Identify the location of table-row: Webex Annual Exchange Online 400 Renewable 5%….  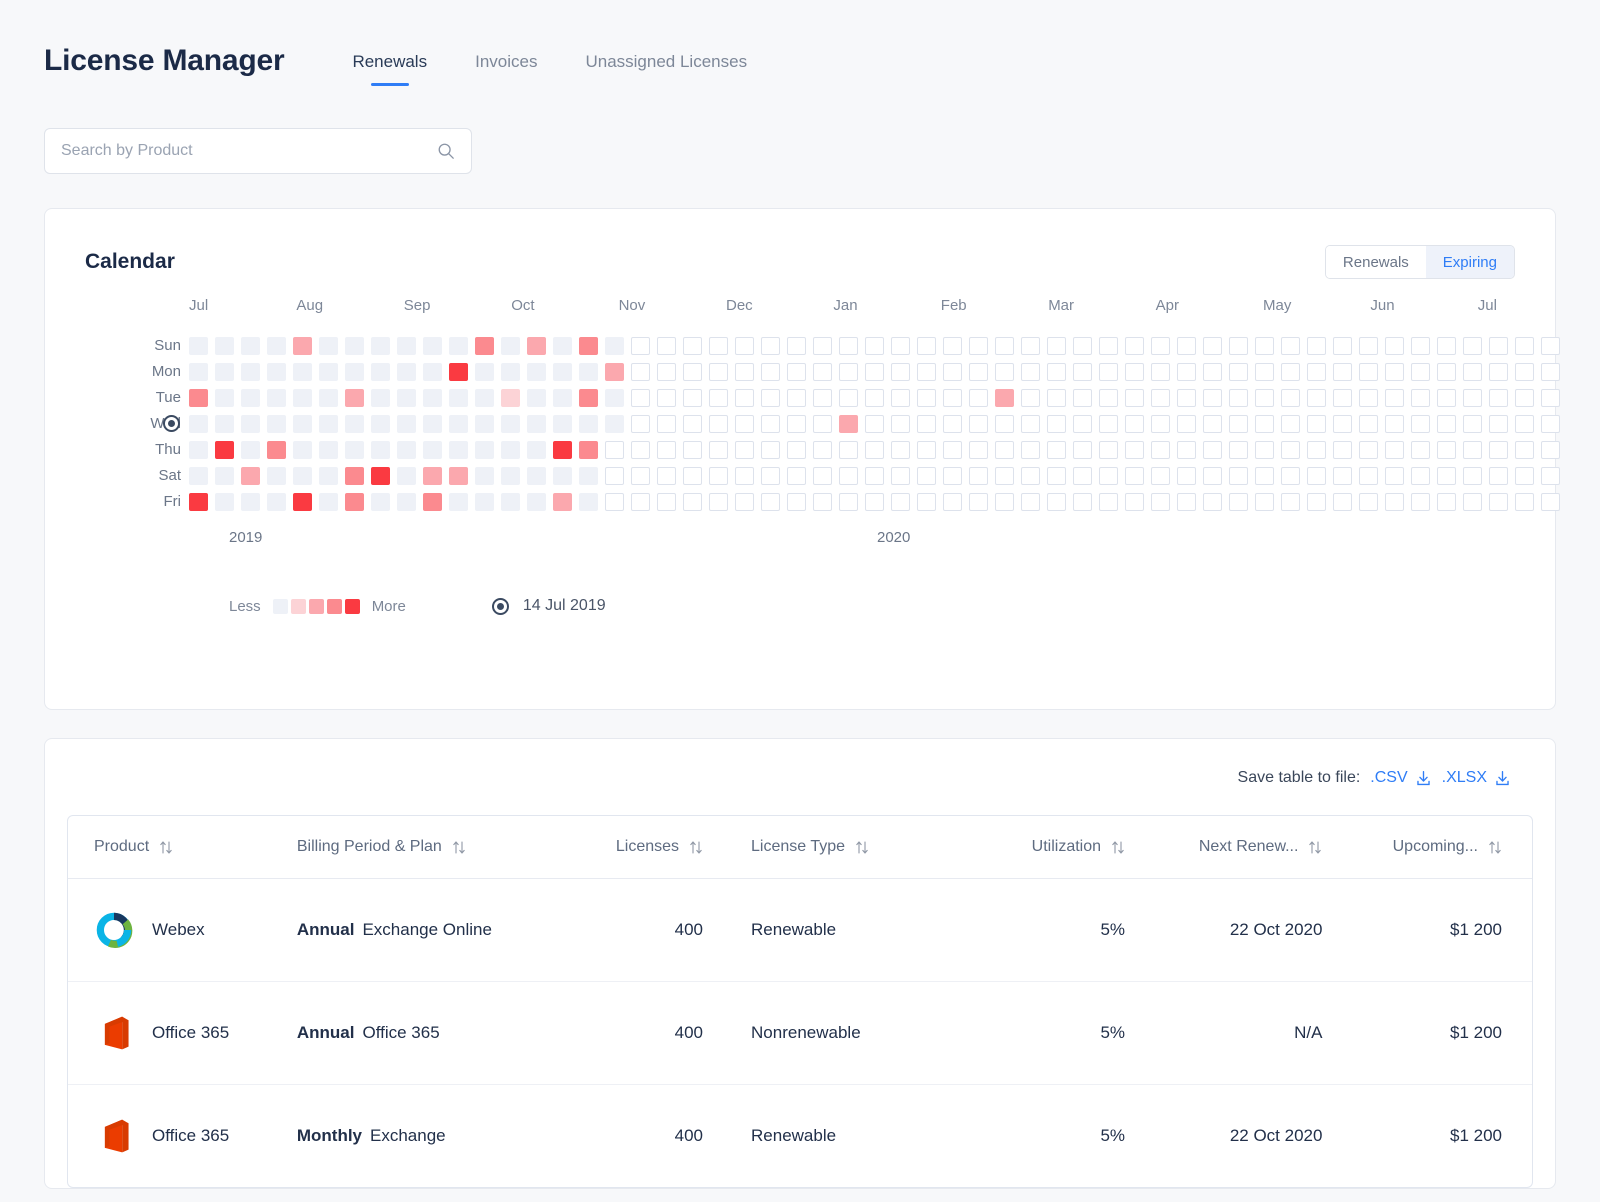
(800, 930).